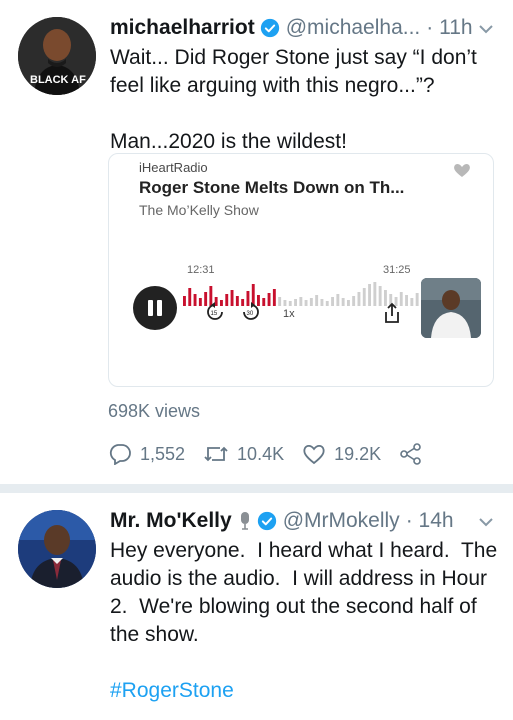  What do you see at coordinates (199, 210) in the screenshot?
I see `card-subtitle: The Mo’Kelly Show` at bounding box center [199, 210].